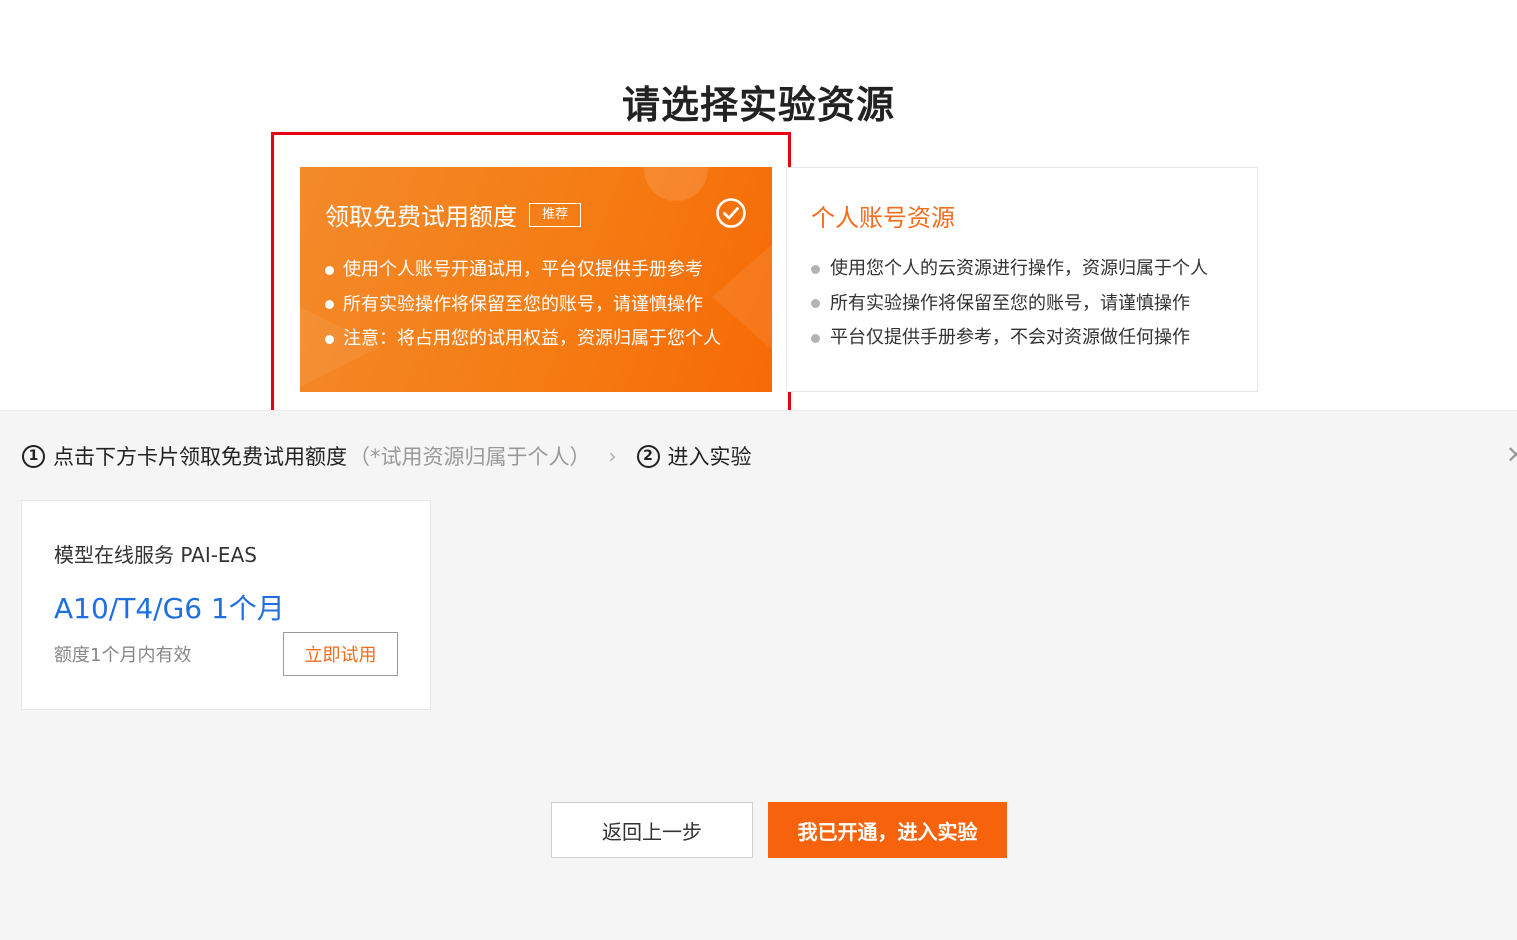 The width and height of the screenshot is (1517, 940). What do you see at coordinates (123, 655) in the screenshot?
I see `resource-validity: 额度1个月内有效` at bounding box center [123, 655].